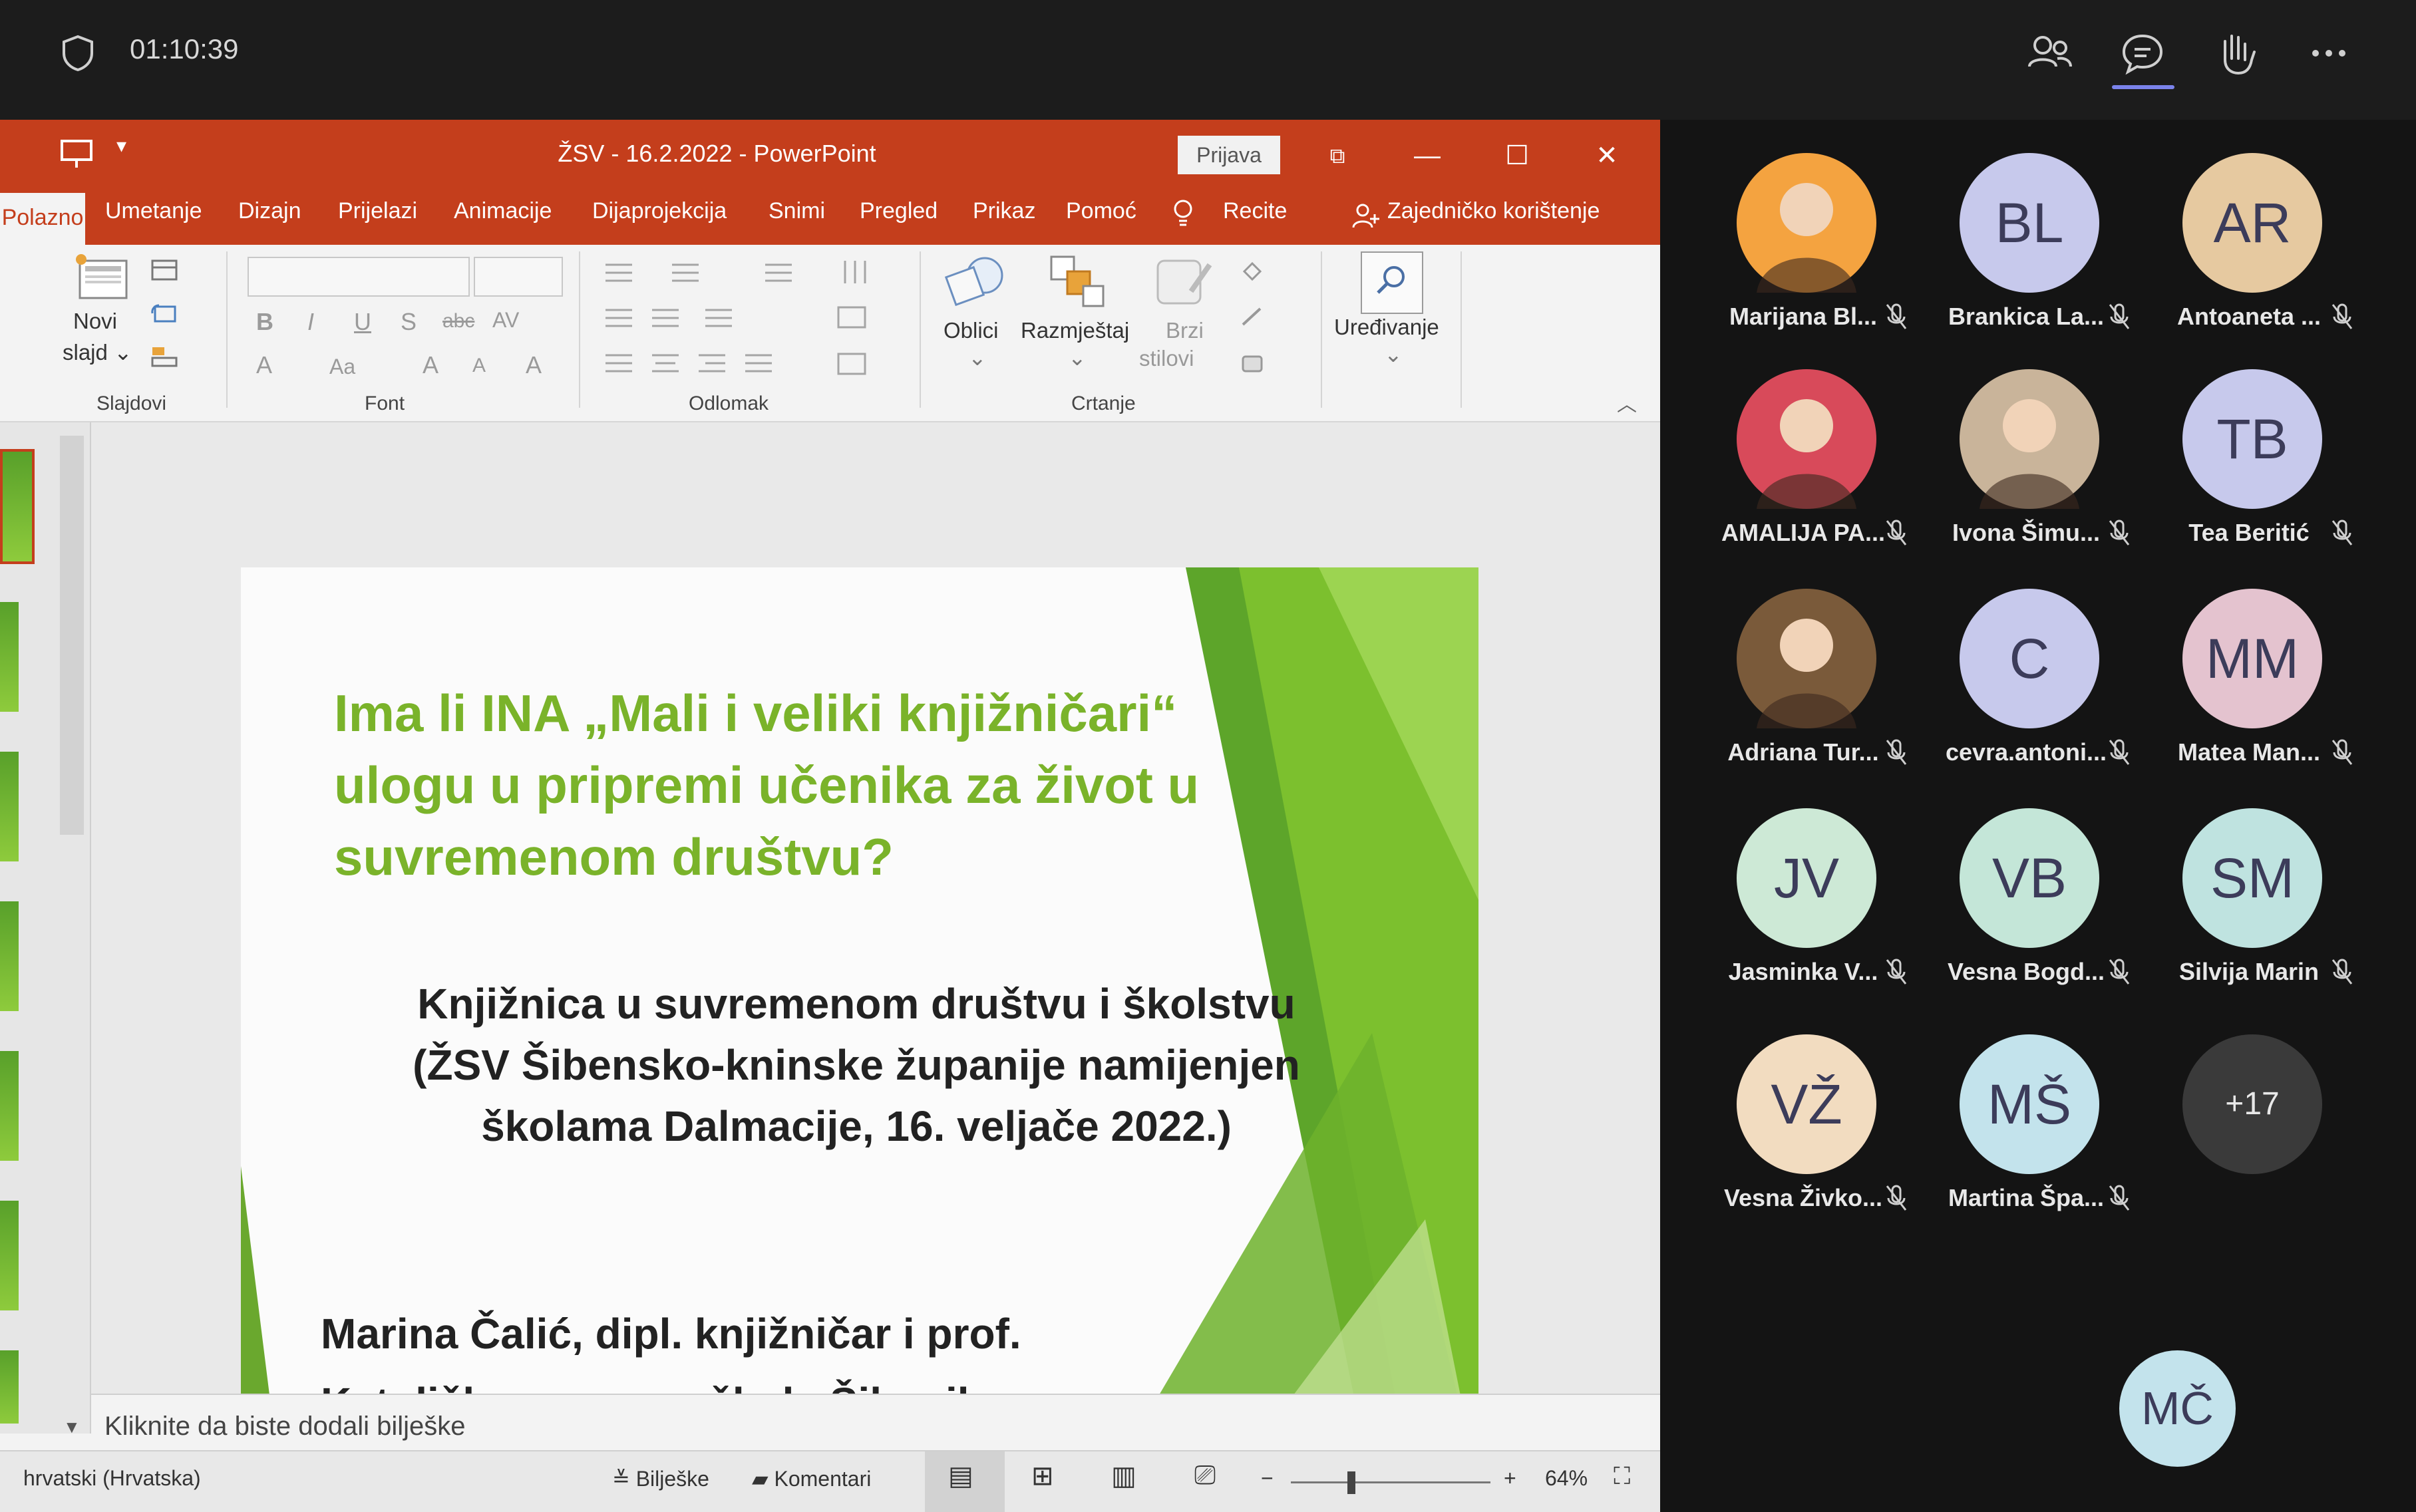 Image resolution: width=2416 pixels, height=1512 pixels. I want to click on ribbon-display-icon: ⧉, so click(1337, 156).